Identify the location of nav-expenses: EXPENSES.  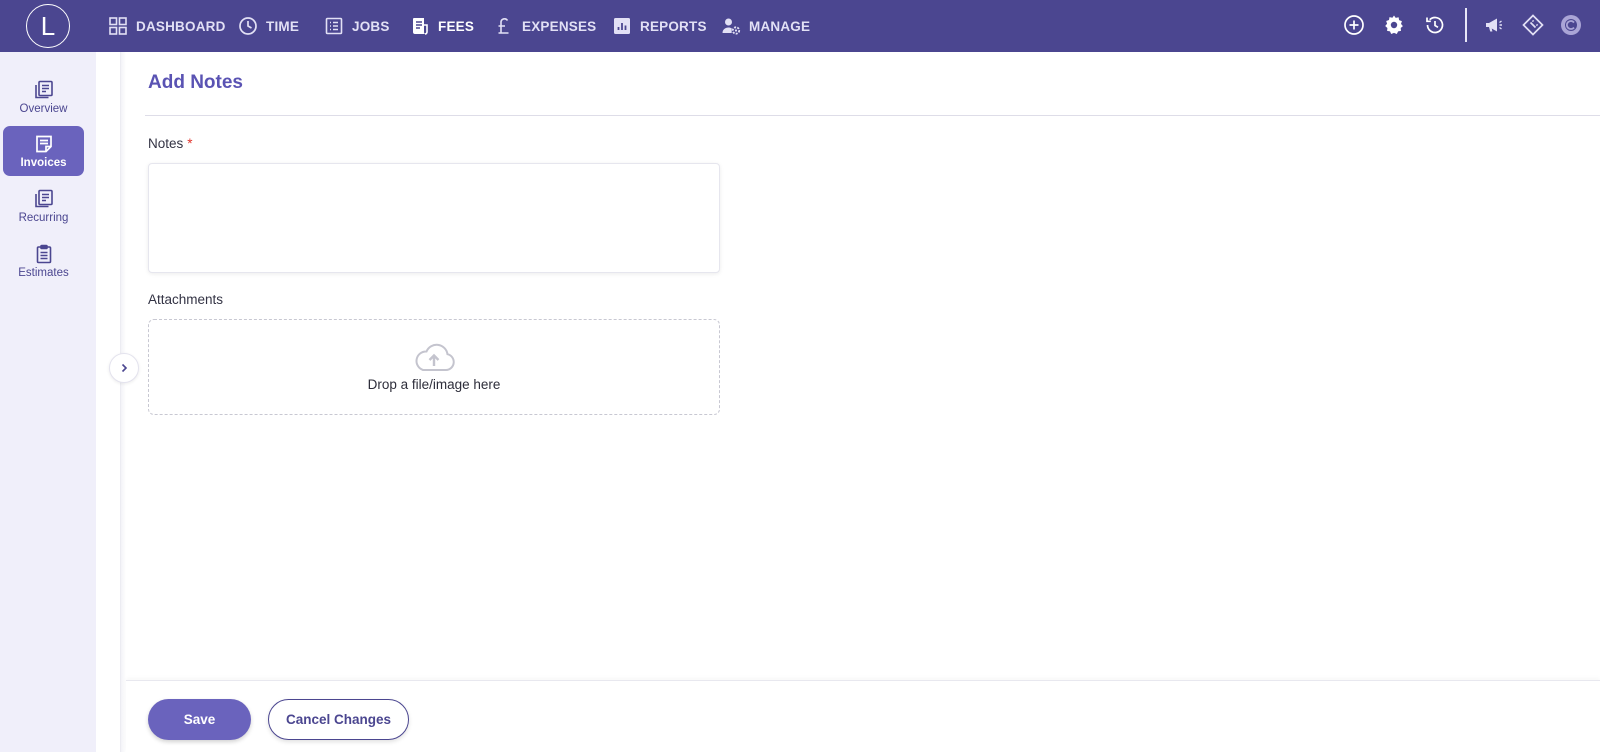
(545, 26).